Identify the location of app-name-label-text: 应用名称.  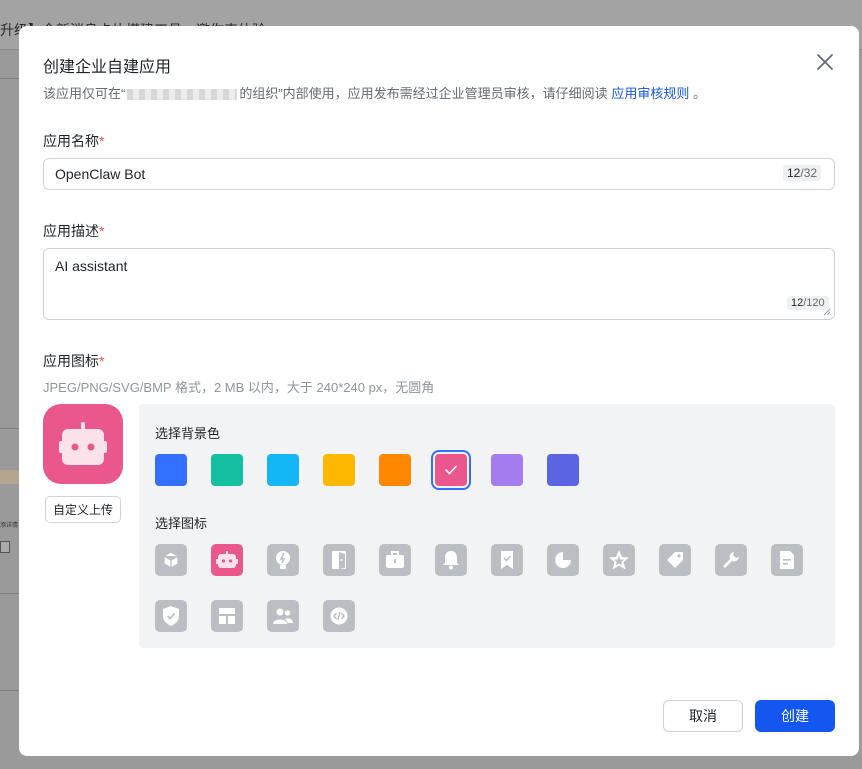
(71, 141).